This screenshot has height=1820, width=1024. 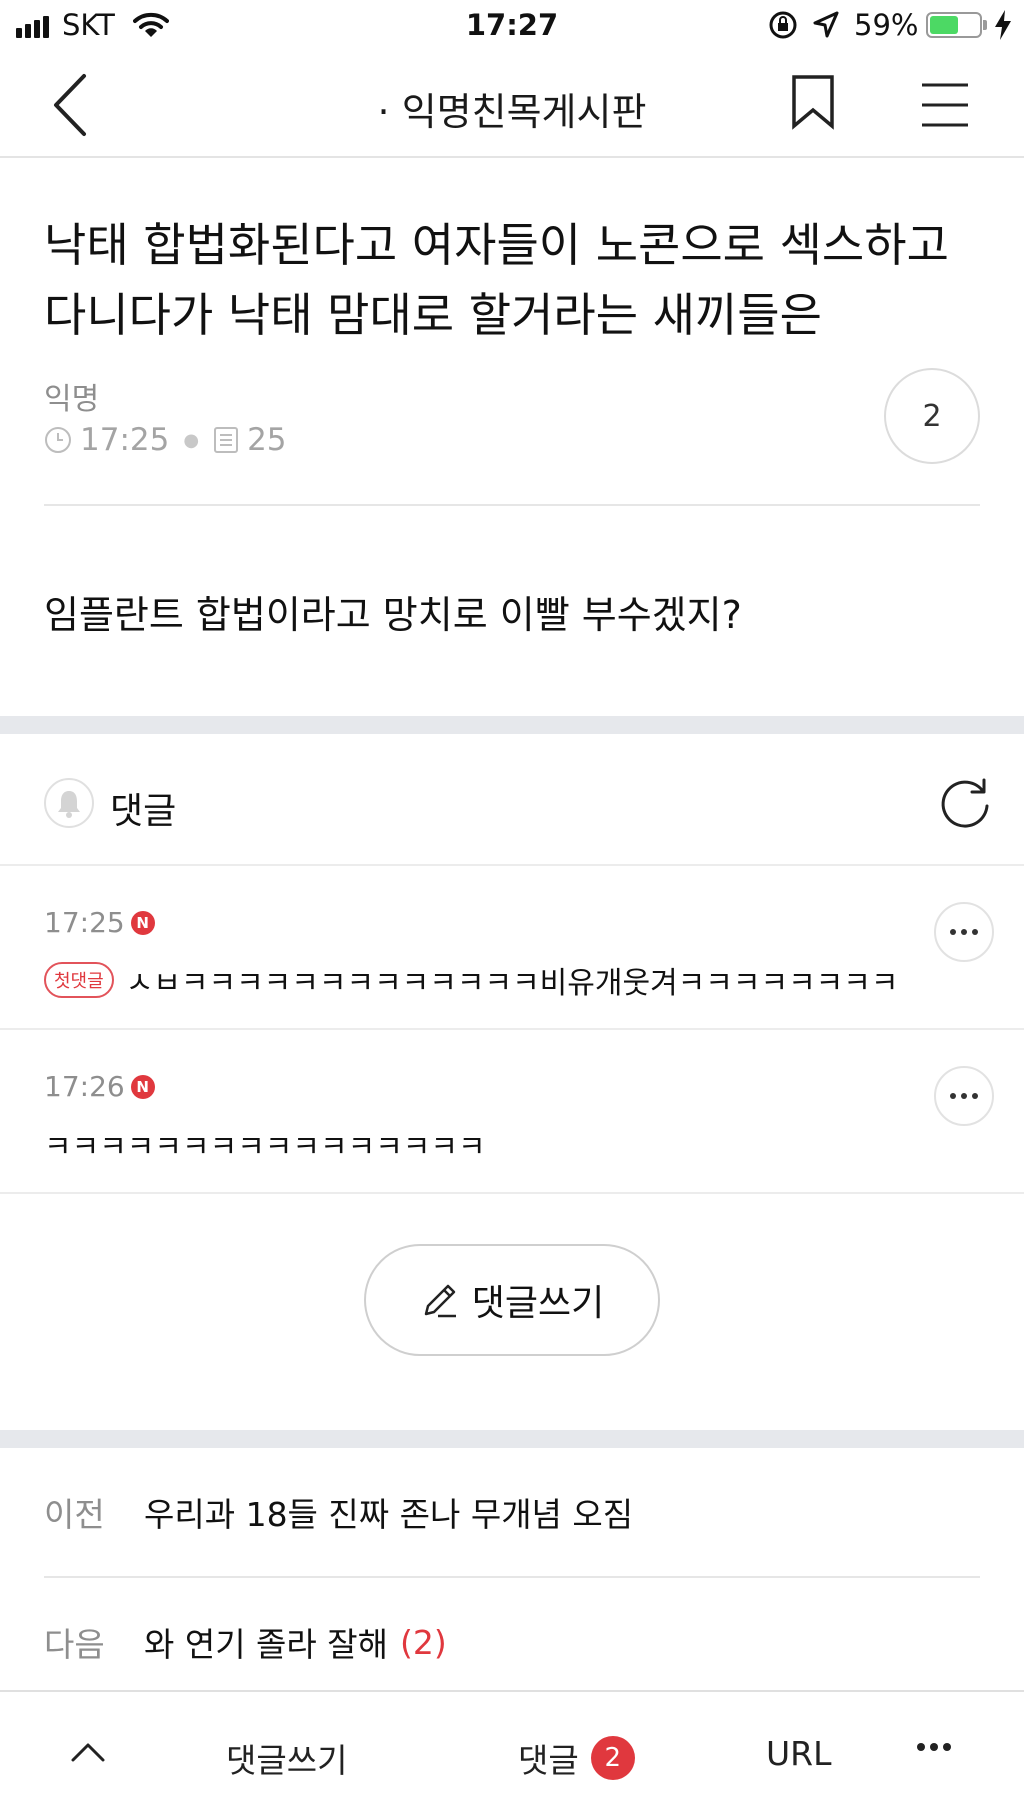 I want to click on post-body: 임플란트 합법이라고 망치로 이빨 부수겠지?, so click(x=393, y=615).